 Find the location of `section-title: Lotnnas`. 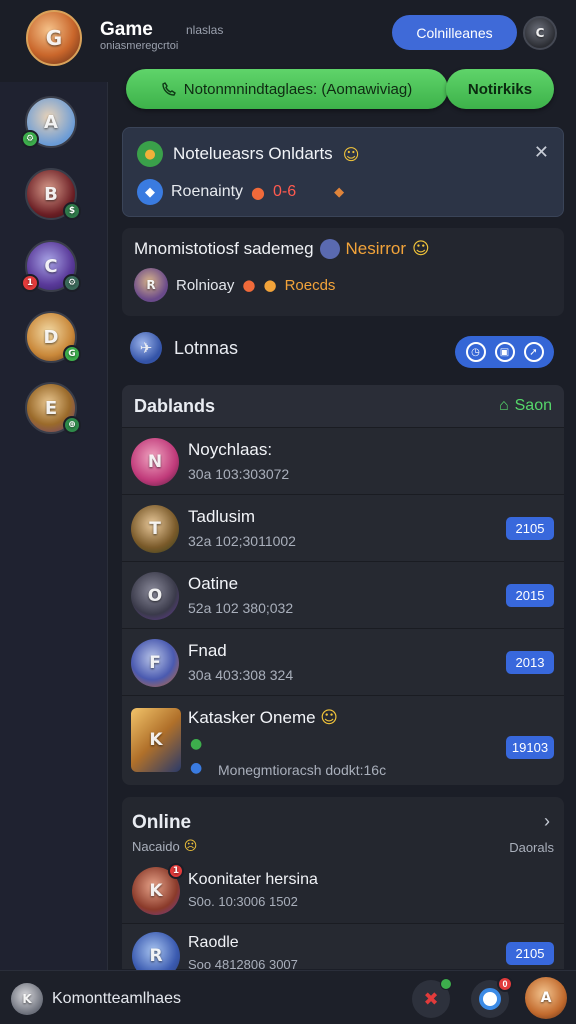

section-title: Lotnnas is located at coordinates (206, 347).